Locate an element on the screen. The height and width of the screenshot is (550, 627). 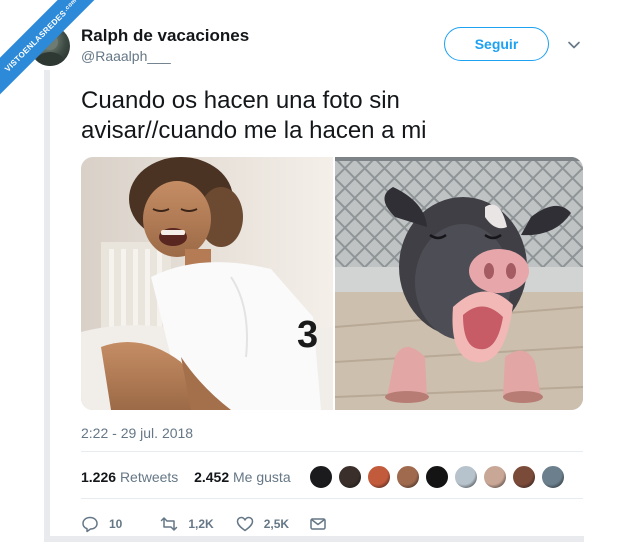
tweet-text-line-1: Cuando os hacen una foto sin is located at coordinates (240, 100).